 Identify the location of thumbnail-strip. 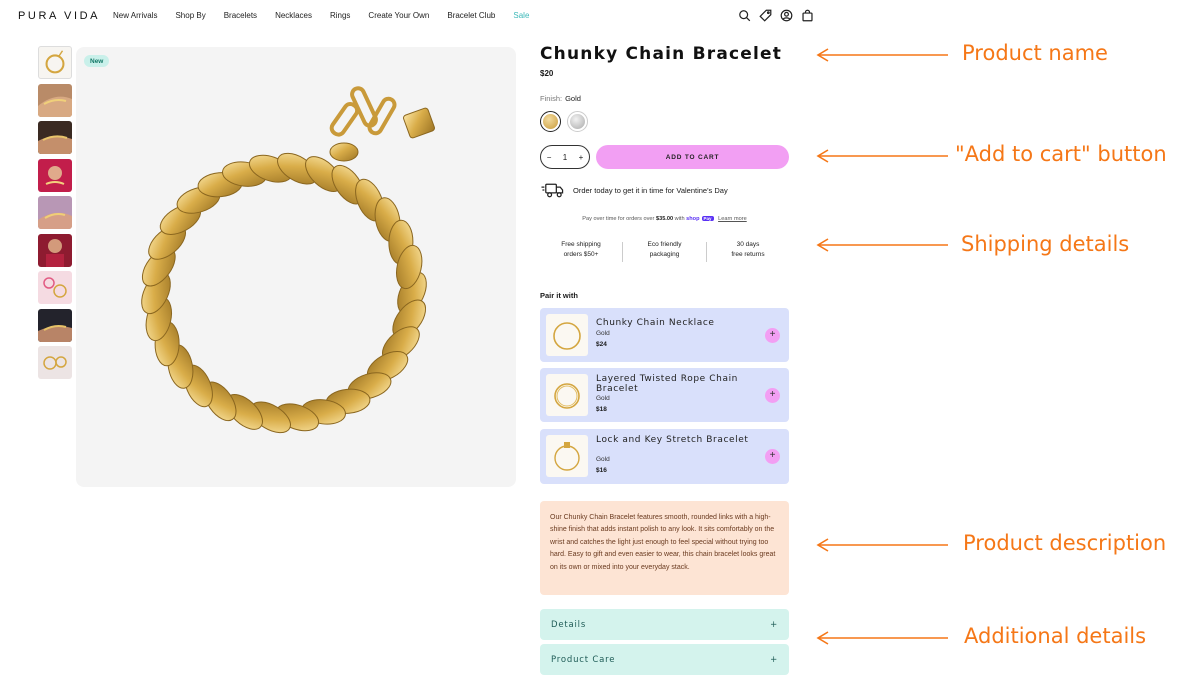
(55, 215).